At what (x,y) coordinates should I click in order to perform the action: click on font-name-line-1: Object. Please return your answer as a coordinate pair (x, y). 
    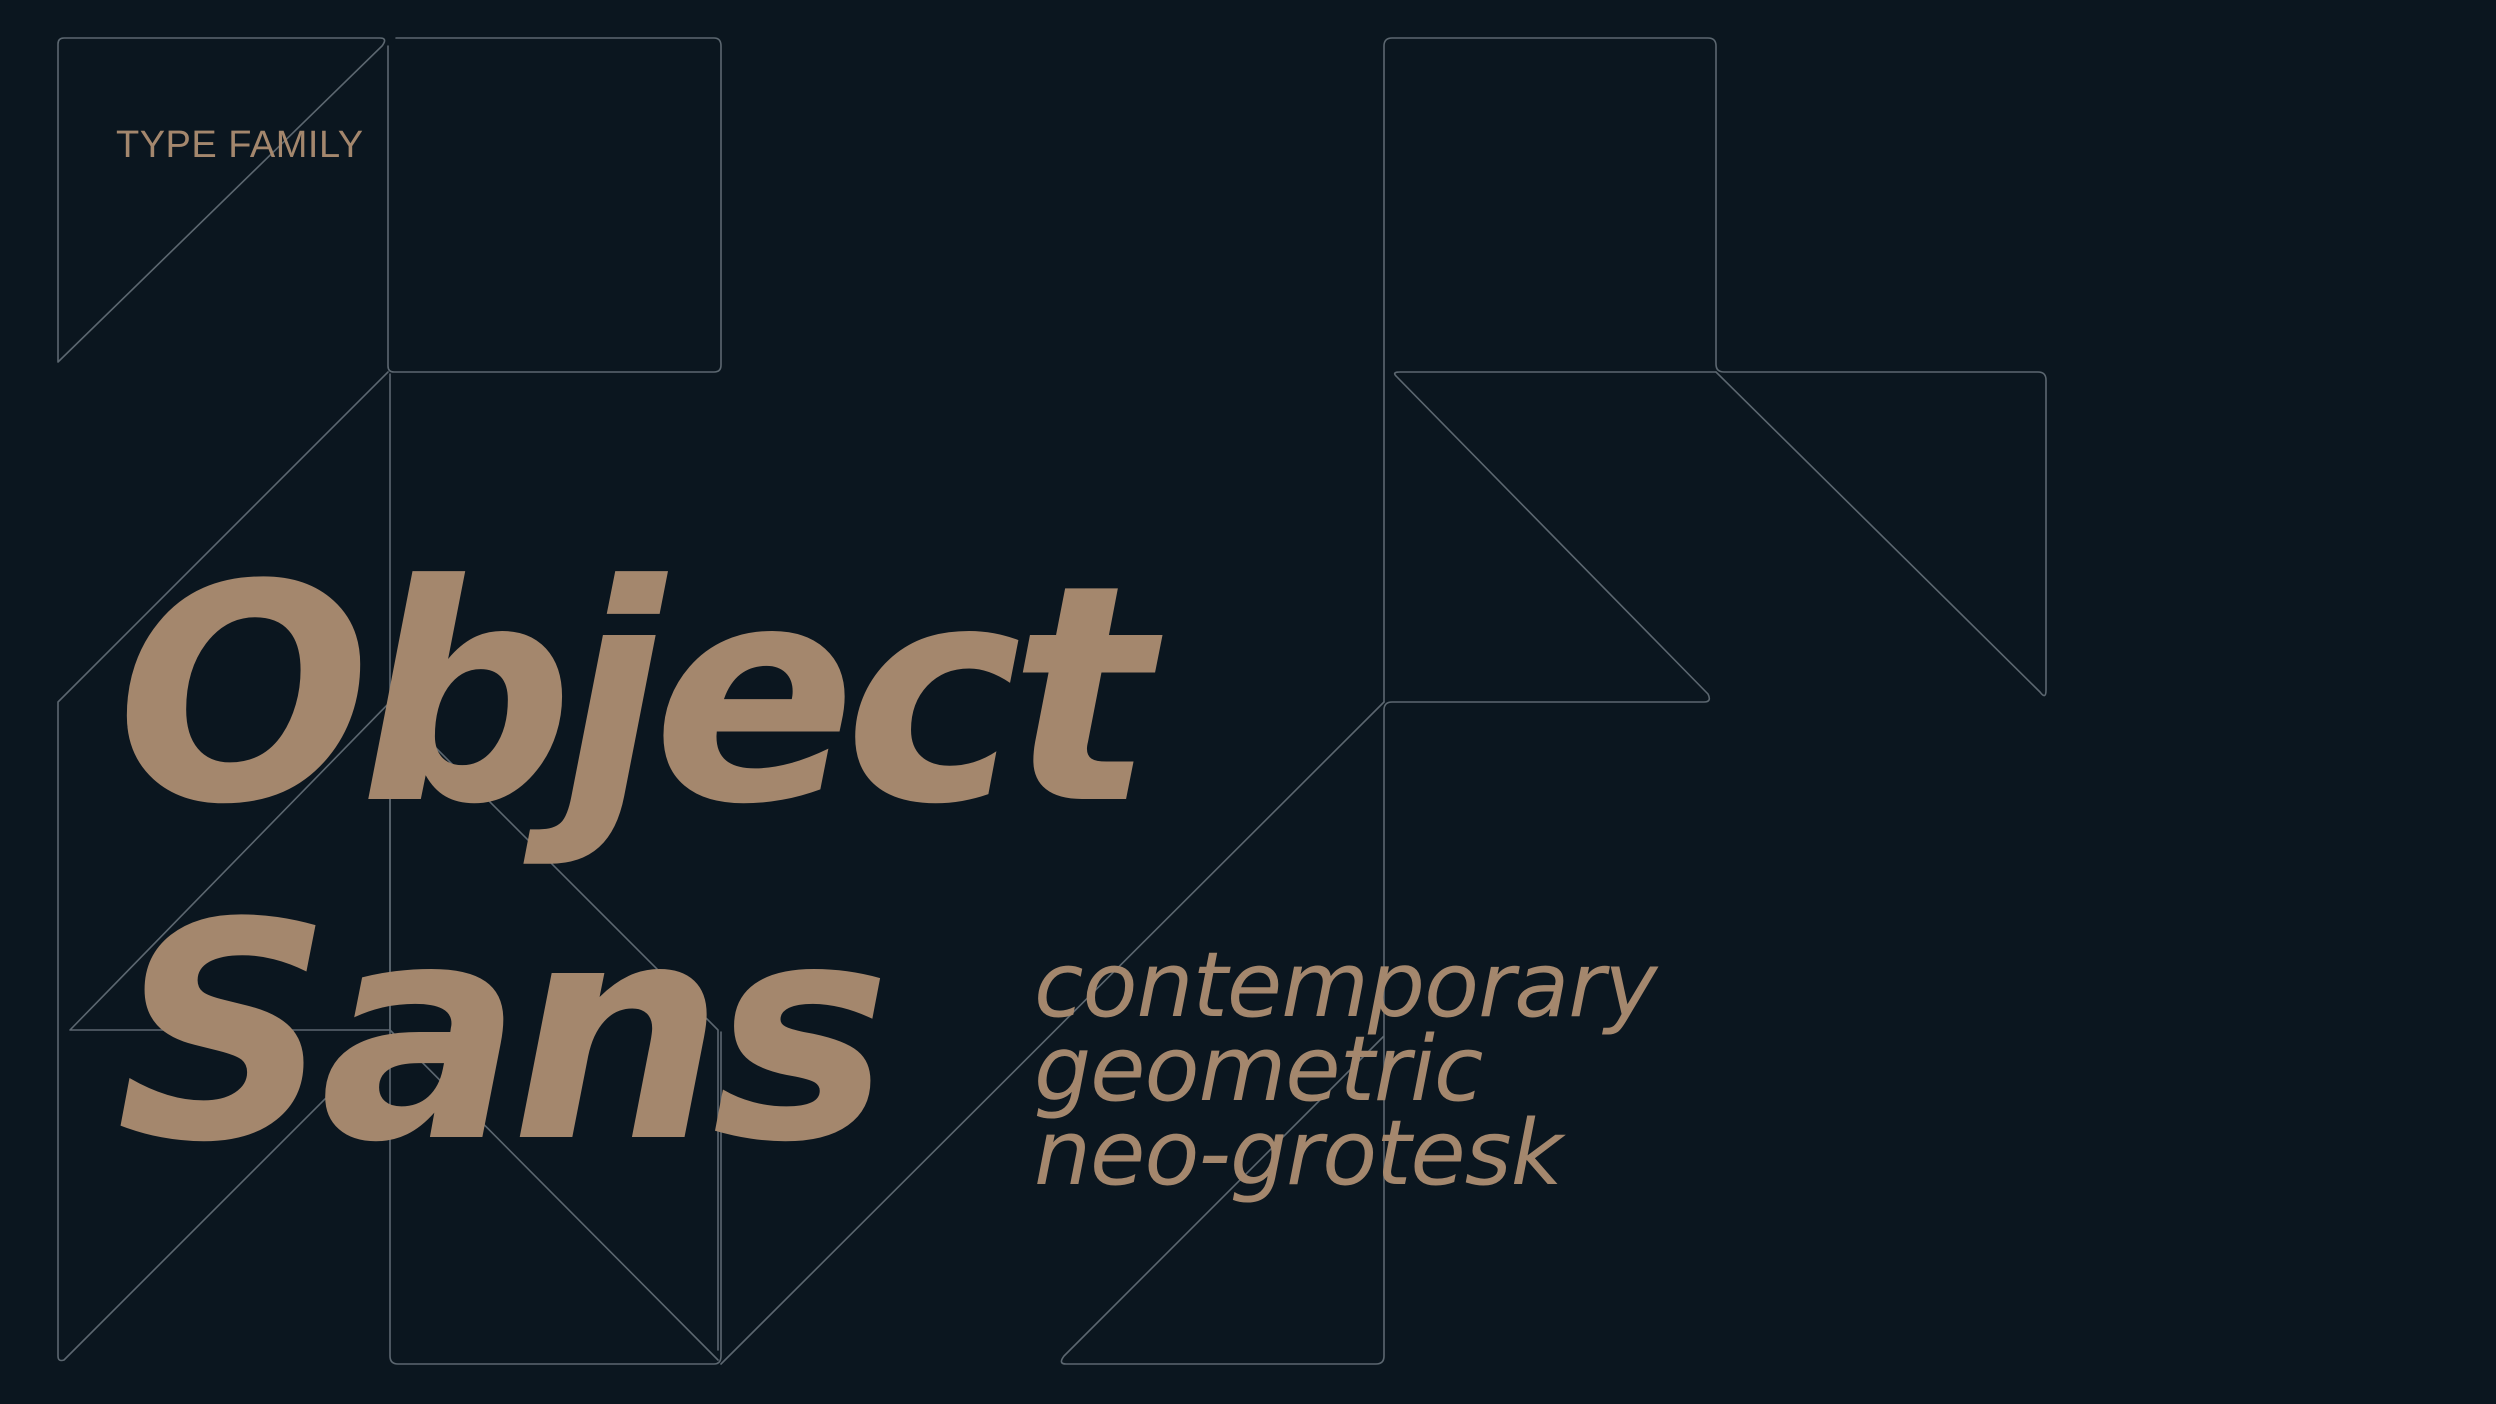
    Looking at the image, I should click on (634, 695).